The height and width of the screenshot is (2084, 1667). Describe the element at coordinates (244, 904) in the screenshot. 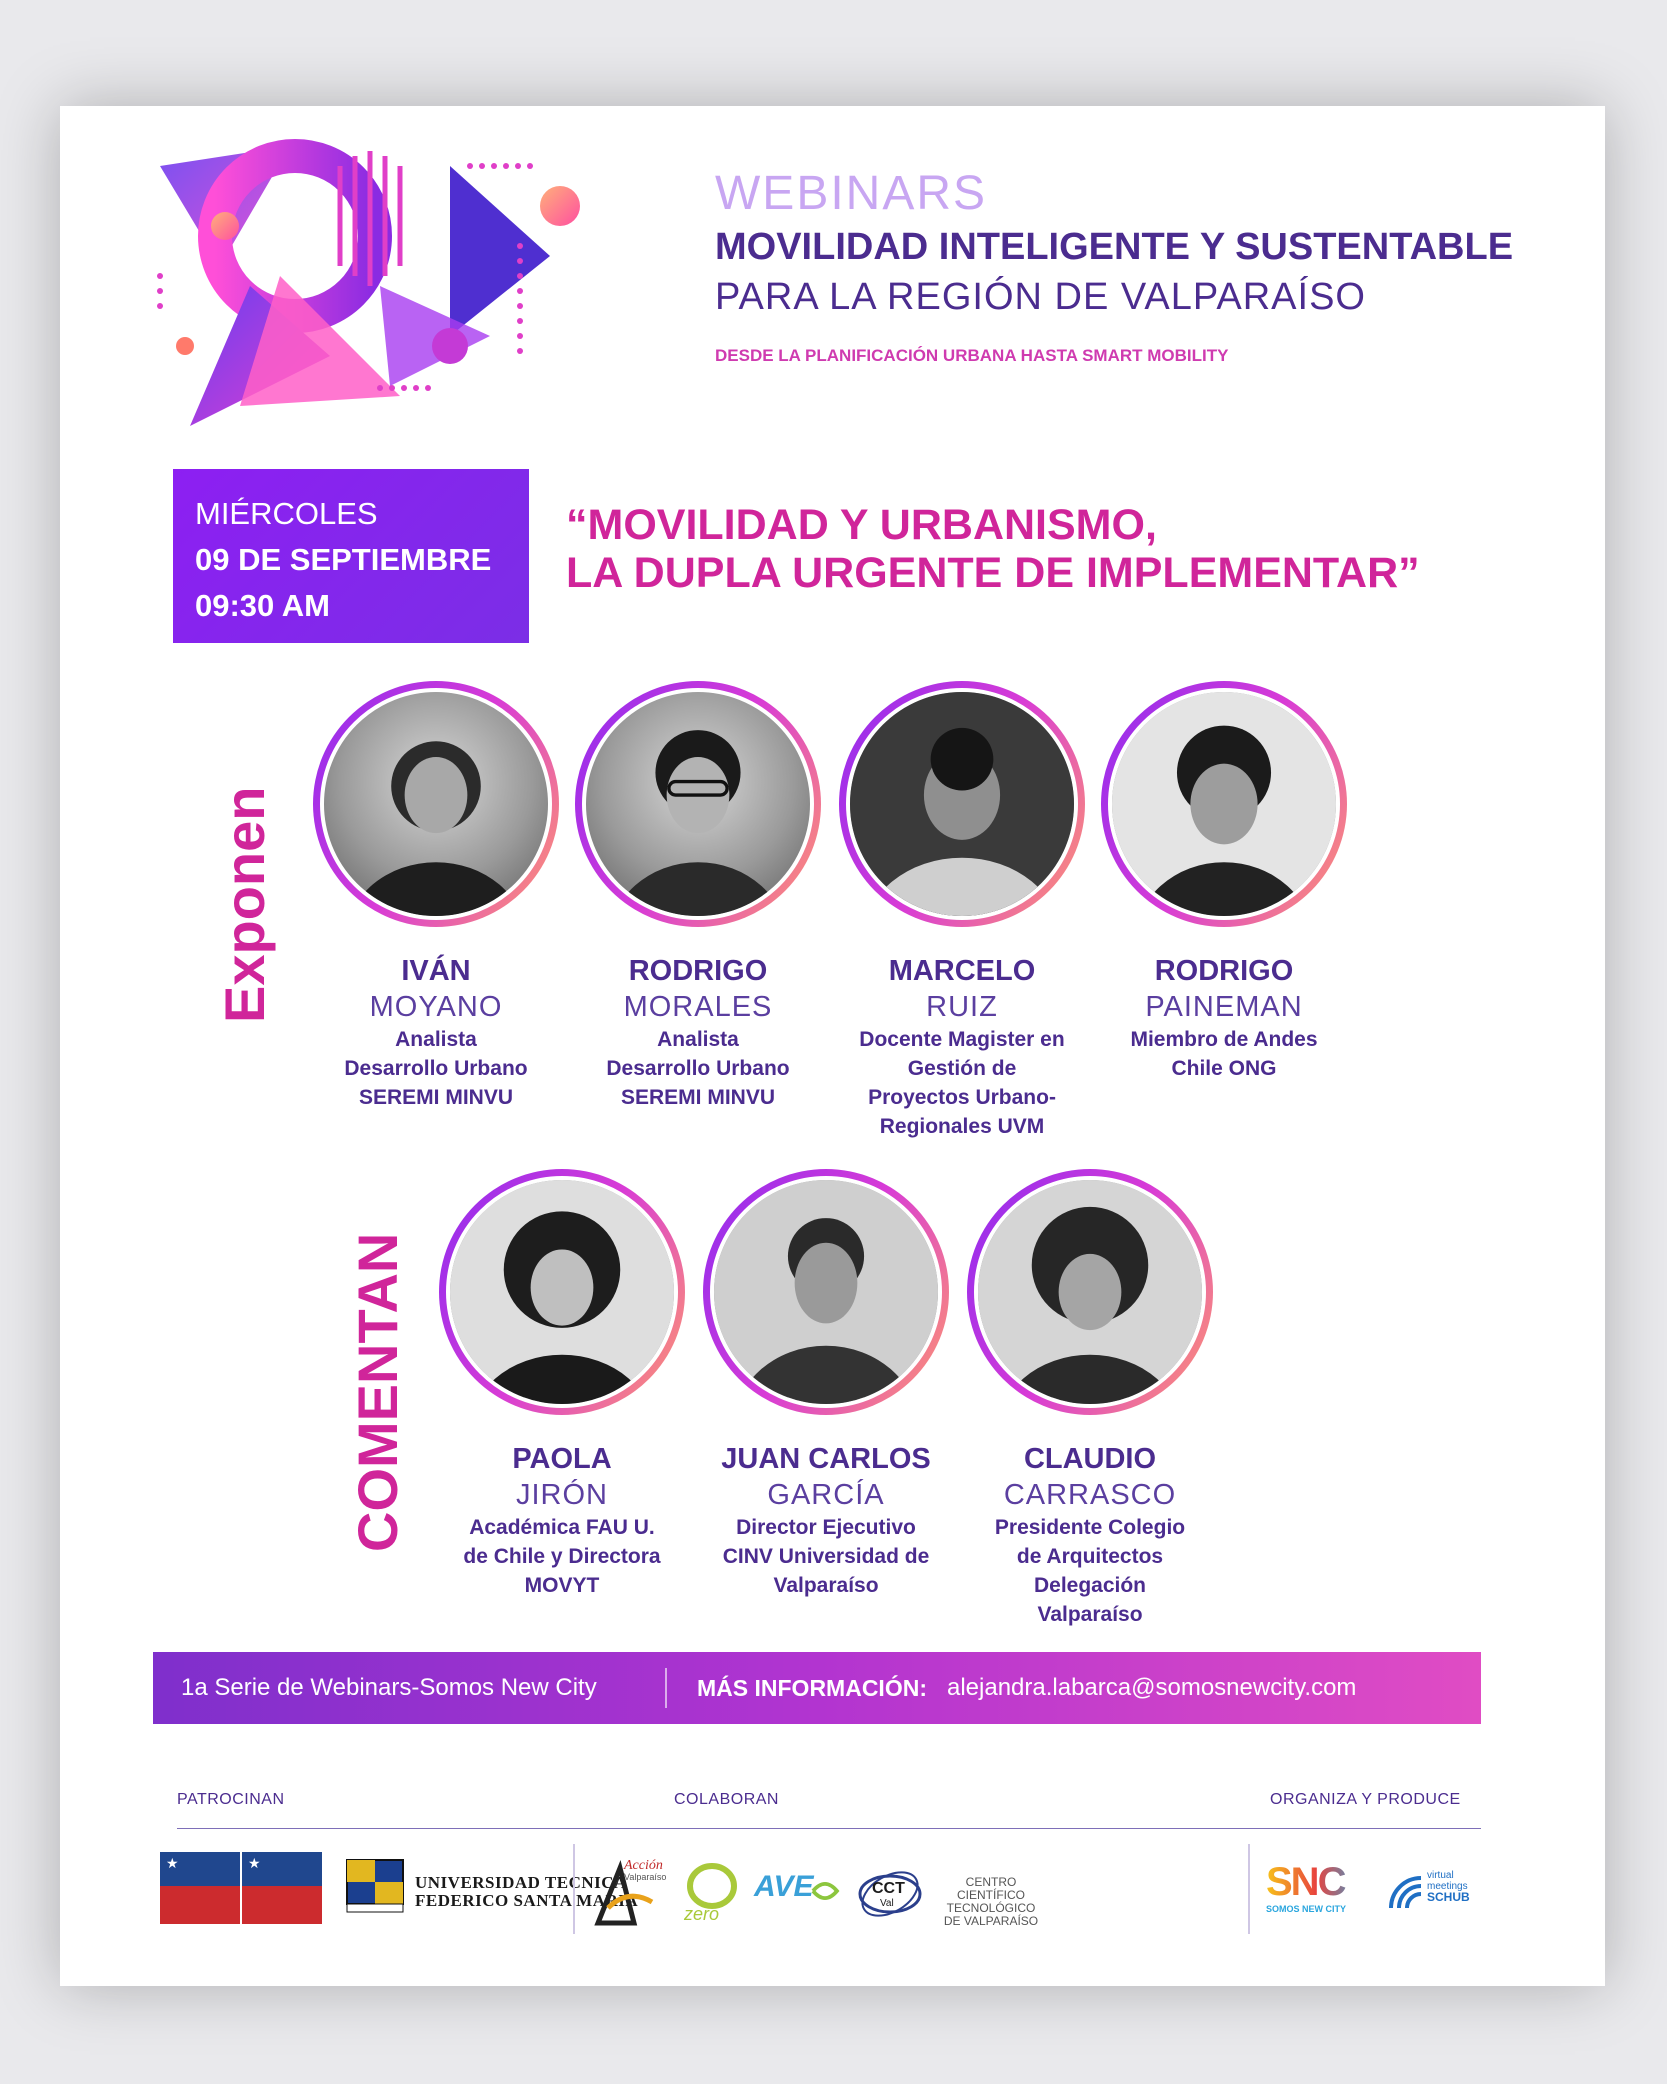

I see `exponen-label: Exponen` at that location.